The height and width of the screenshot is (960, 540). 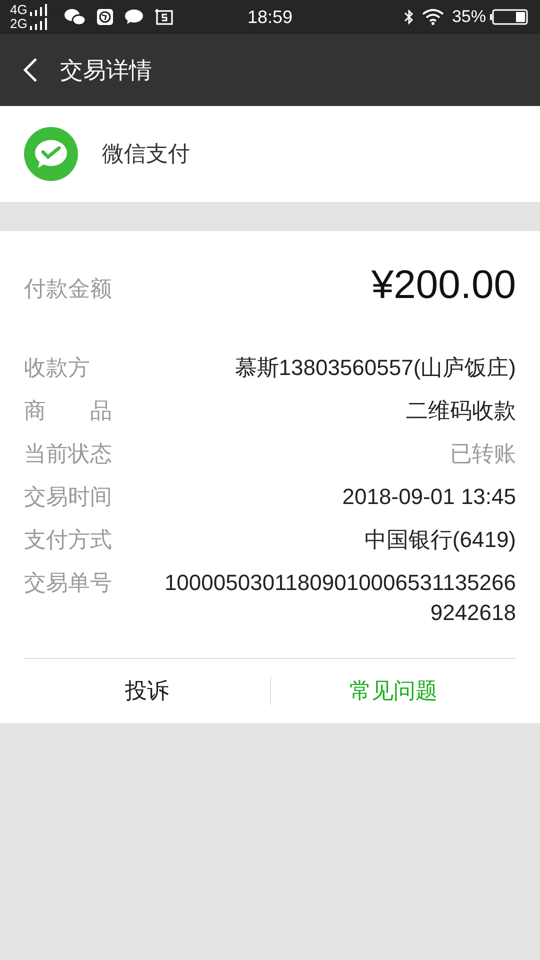 What do you see at coordinates (339, 598) in the screenshot?
I see `detail-value: 100005030118090100065311352669242618` at bounding box center [339, 598].